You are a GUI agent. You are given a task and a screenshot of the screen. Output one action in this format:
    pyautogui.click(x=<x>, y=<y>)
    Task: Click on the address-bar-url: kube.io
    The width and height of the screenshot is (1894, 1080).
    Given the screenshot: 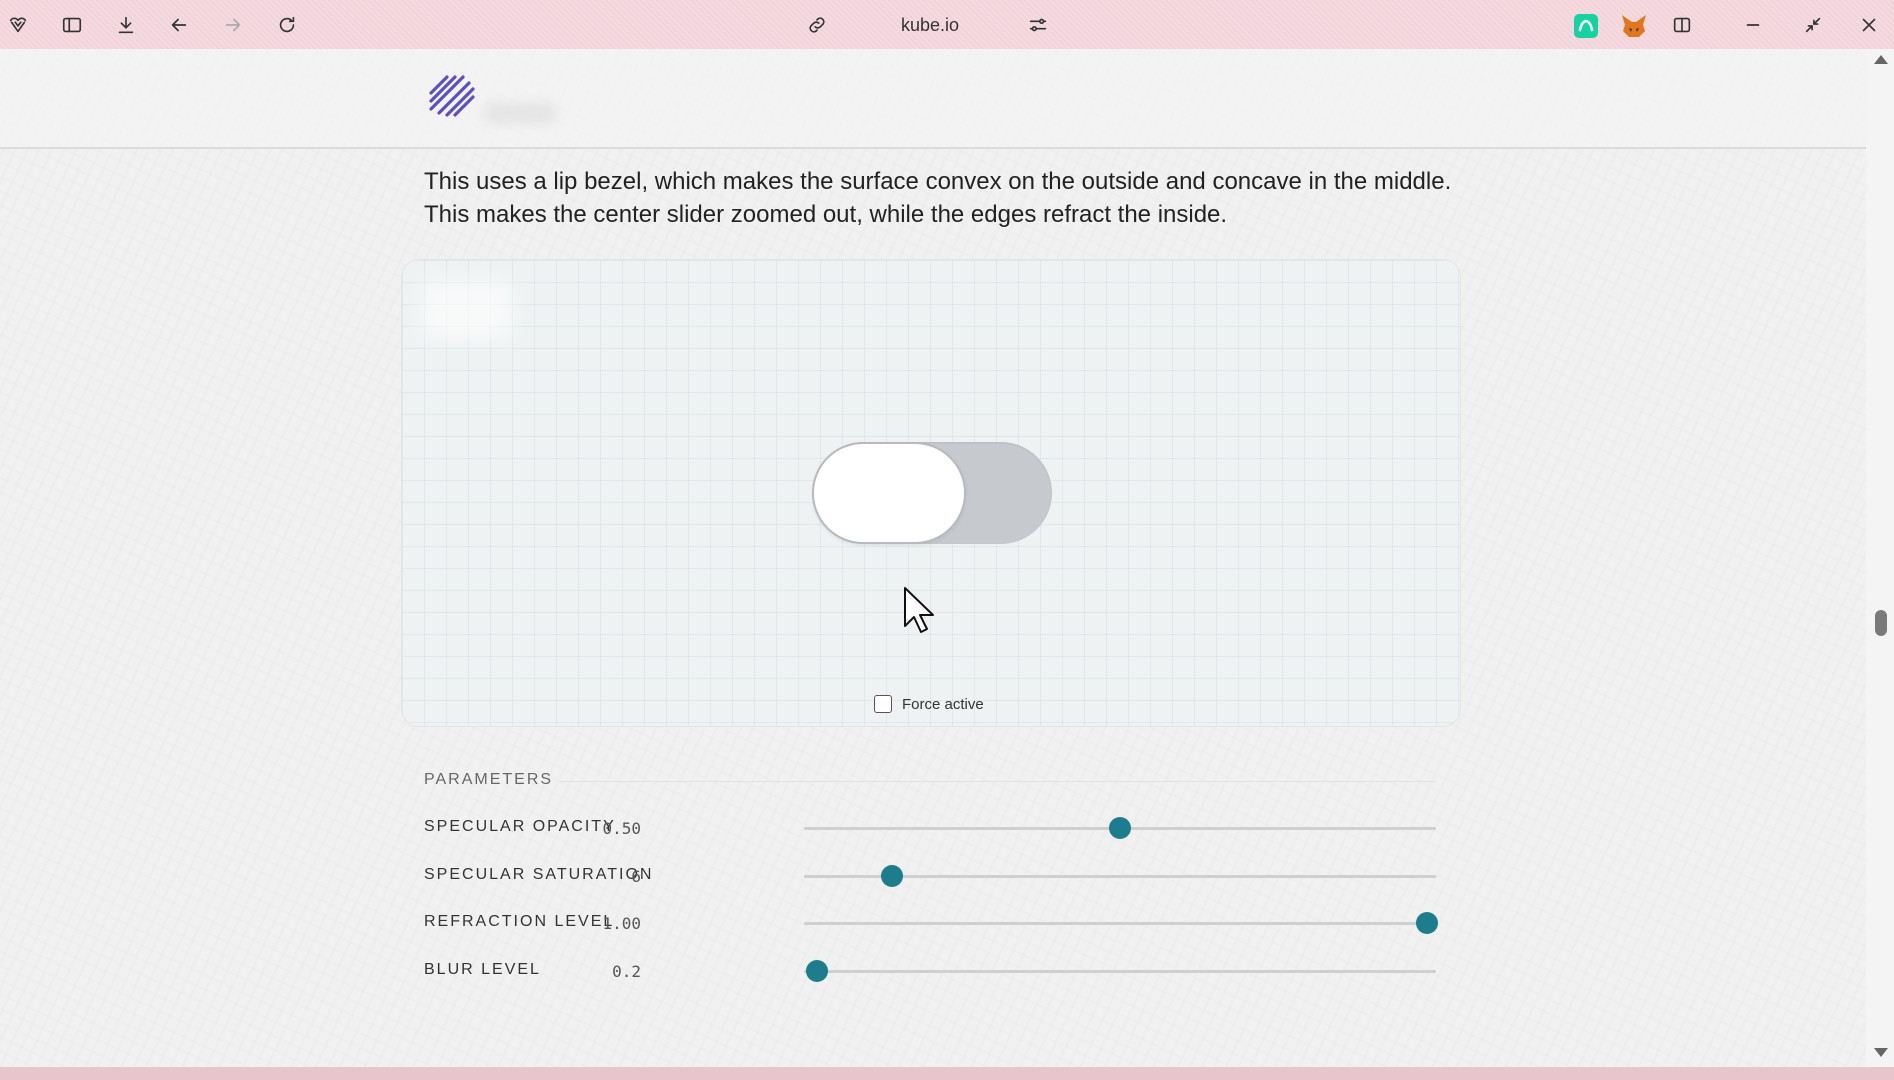 What is the action you would take?
    pyautogui.click(x=930, y=25)
    